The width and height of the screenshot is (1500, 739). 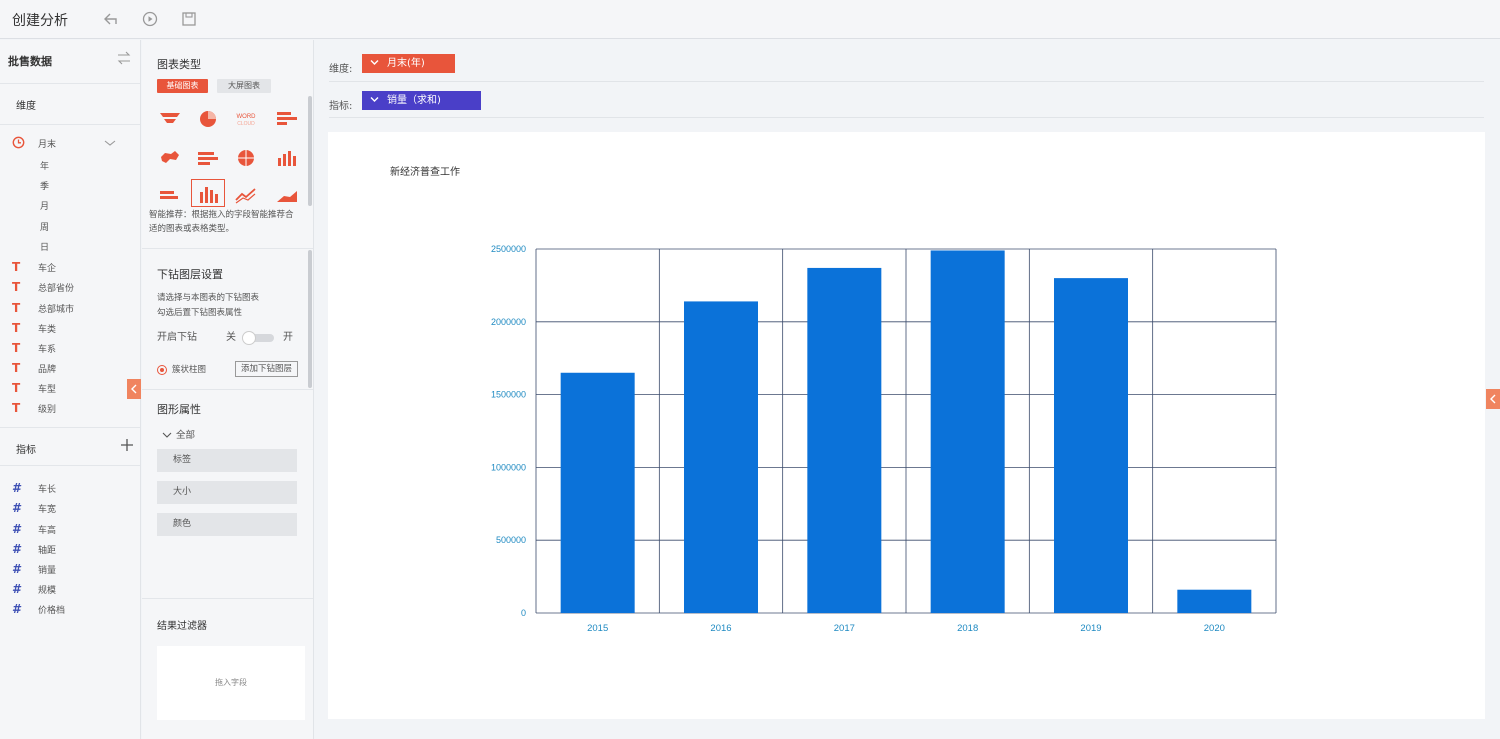 I want to click on play-icon, so click(x=150, y=19).